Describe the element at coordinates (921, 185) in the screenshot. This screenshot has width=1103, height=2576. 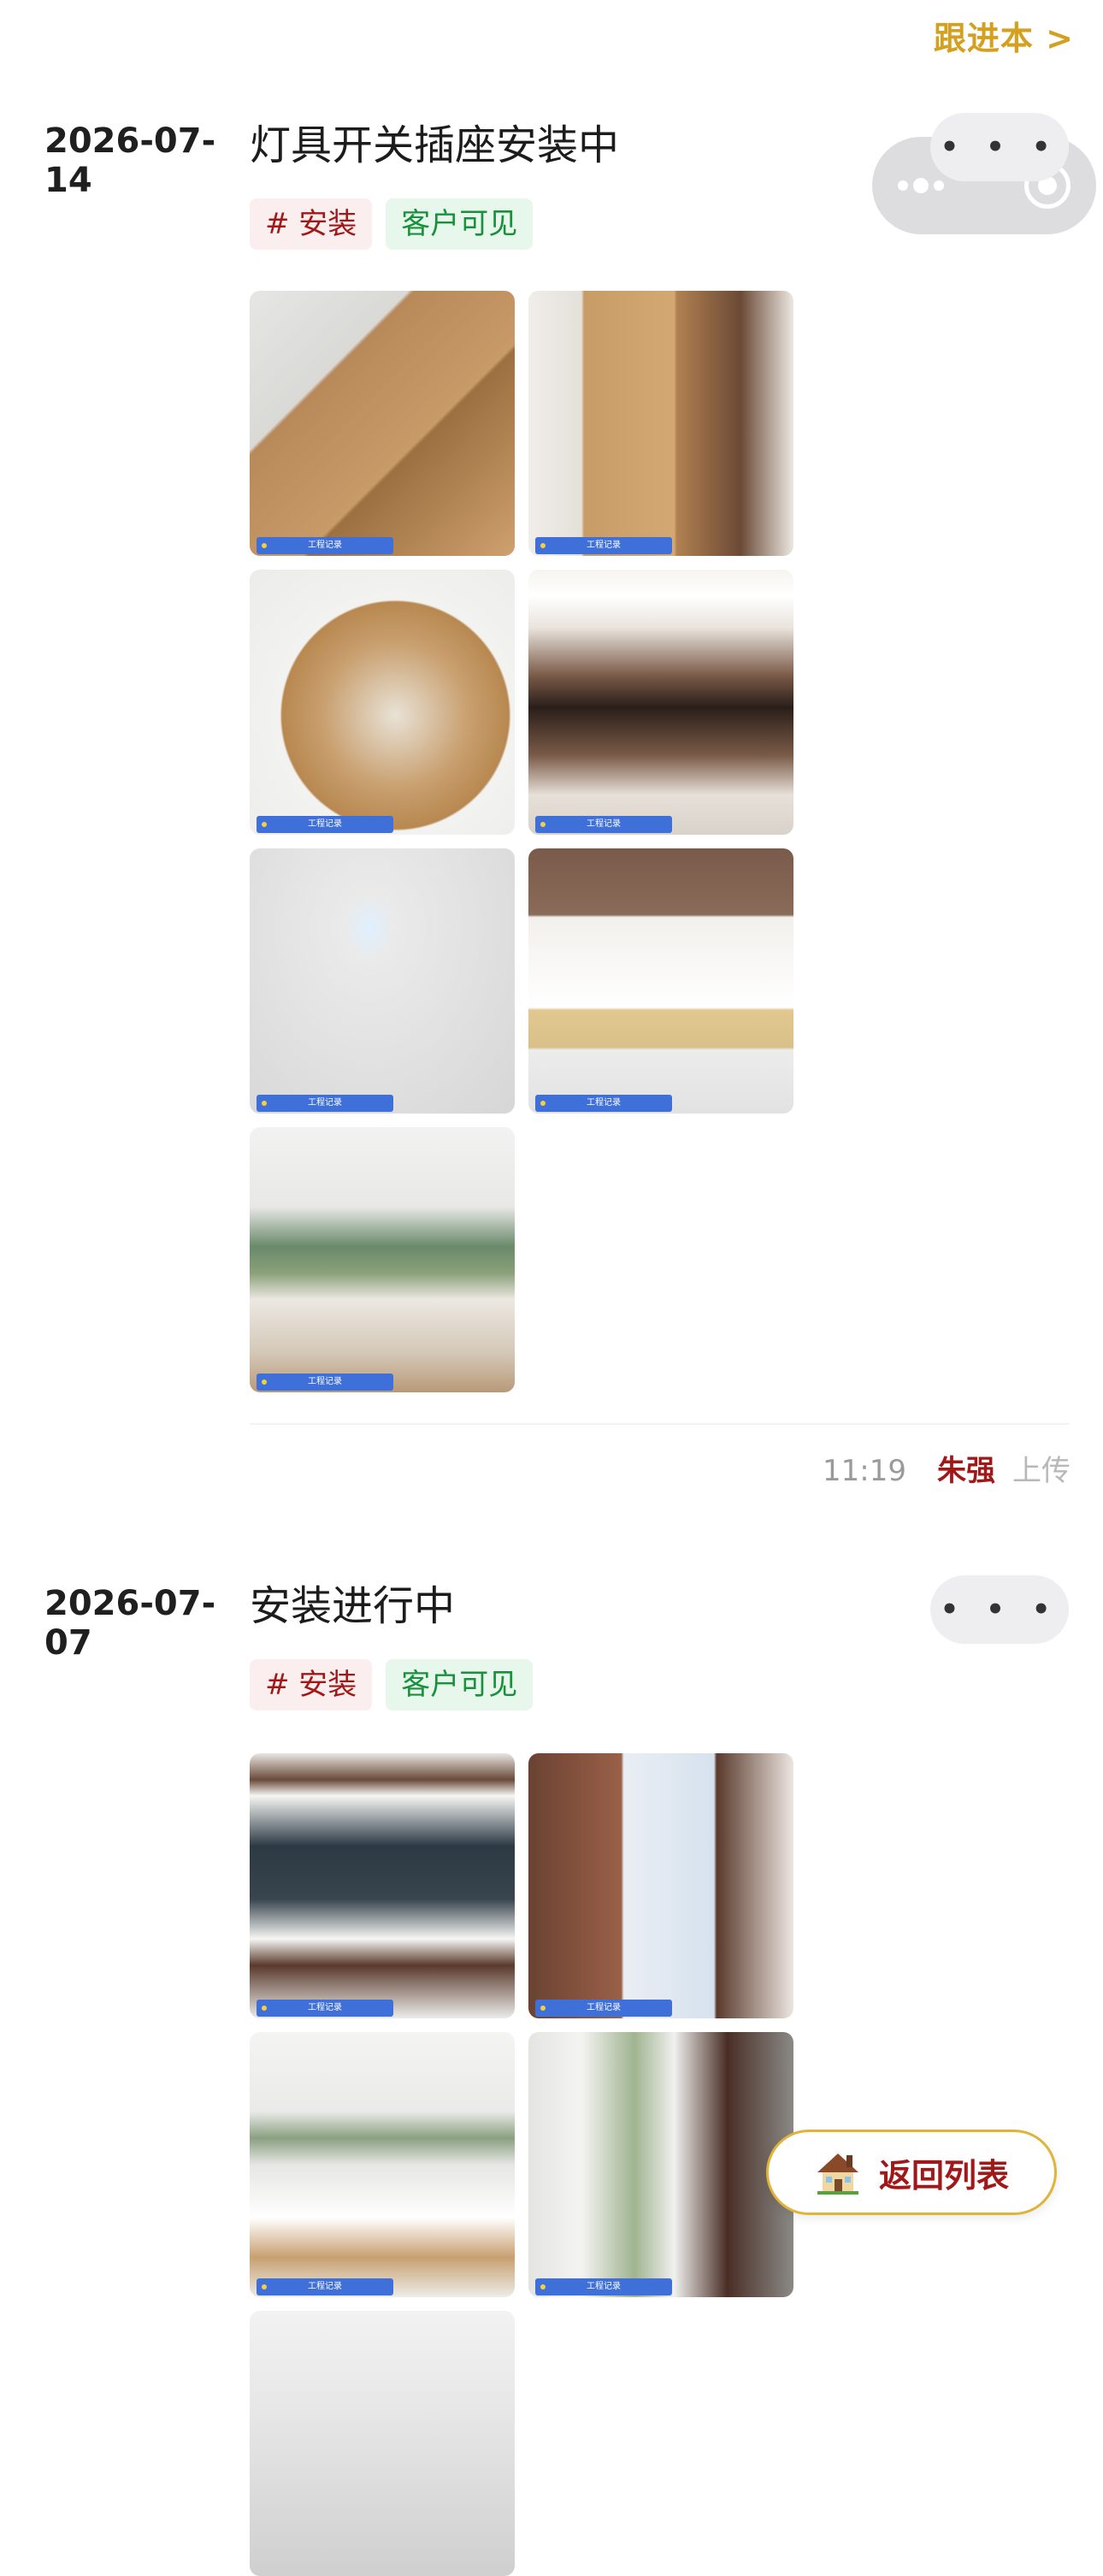
I see `more-dots-icon` at that location.